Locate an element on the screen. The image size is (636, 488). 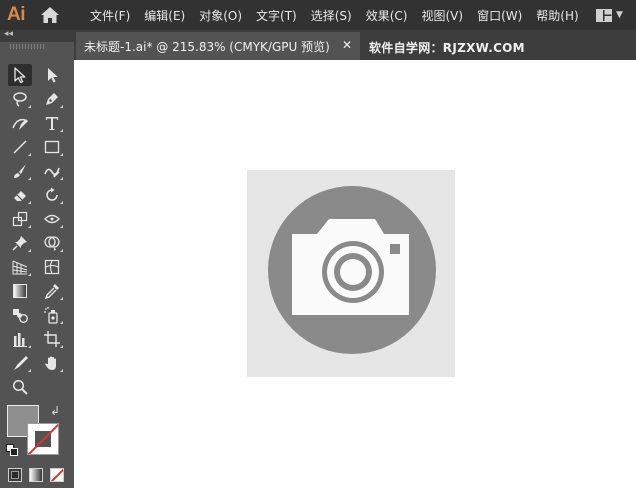
stroke-color-swatch is located at coordinates (43, 439).